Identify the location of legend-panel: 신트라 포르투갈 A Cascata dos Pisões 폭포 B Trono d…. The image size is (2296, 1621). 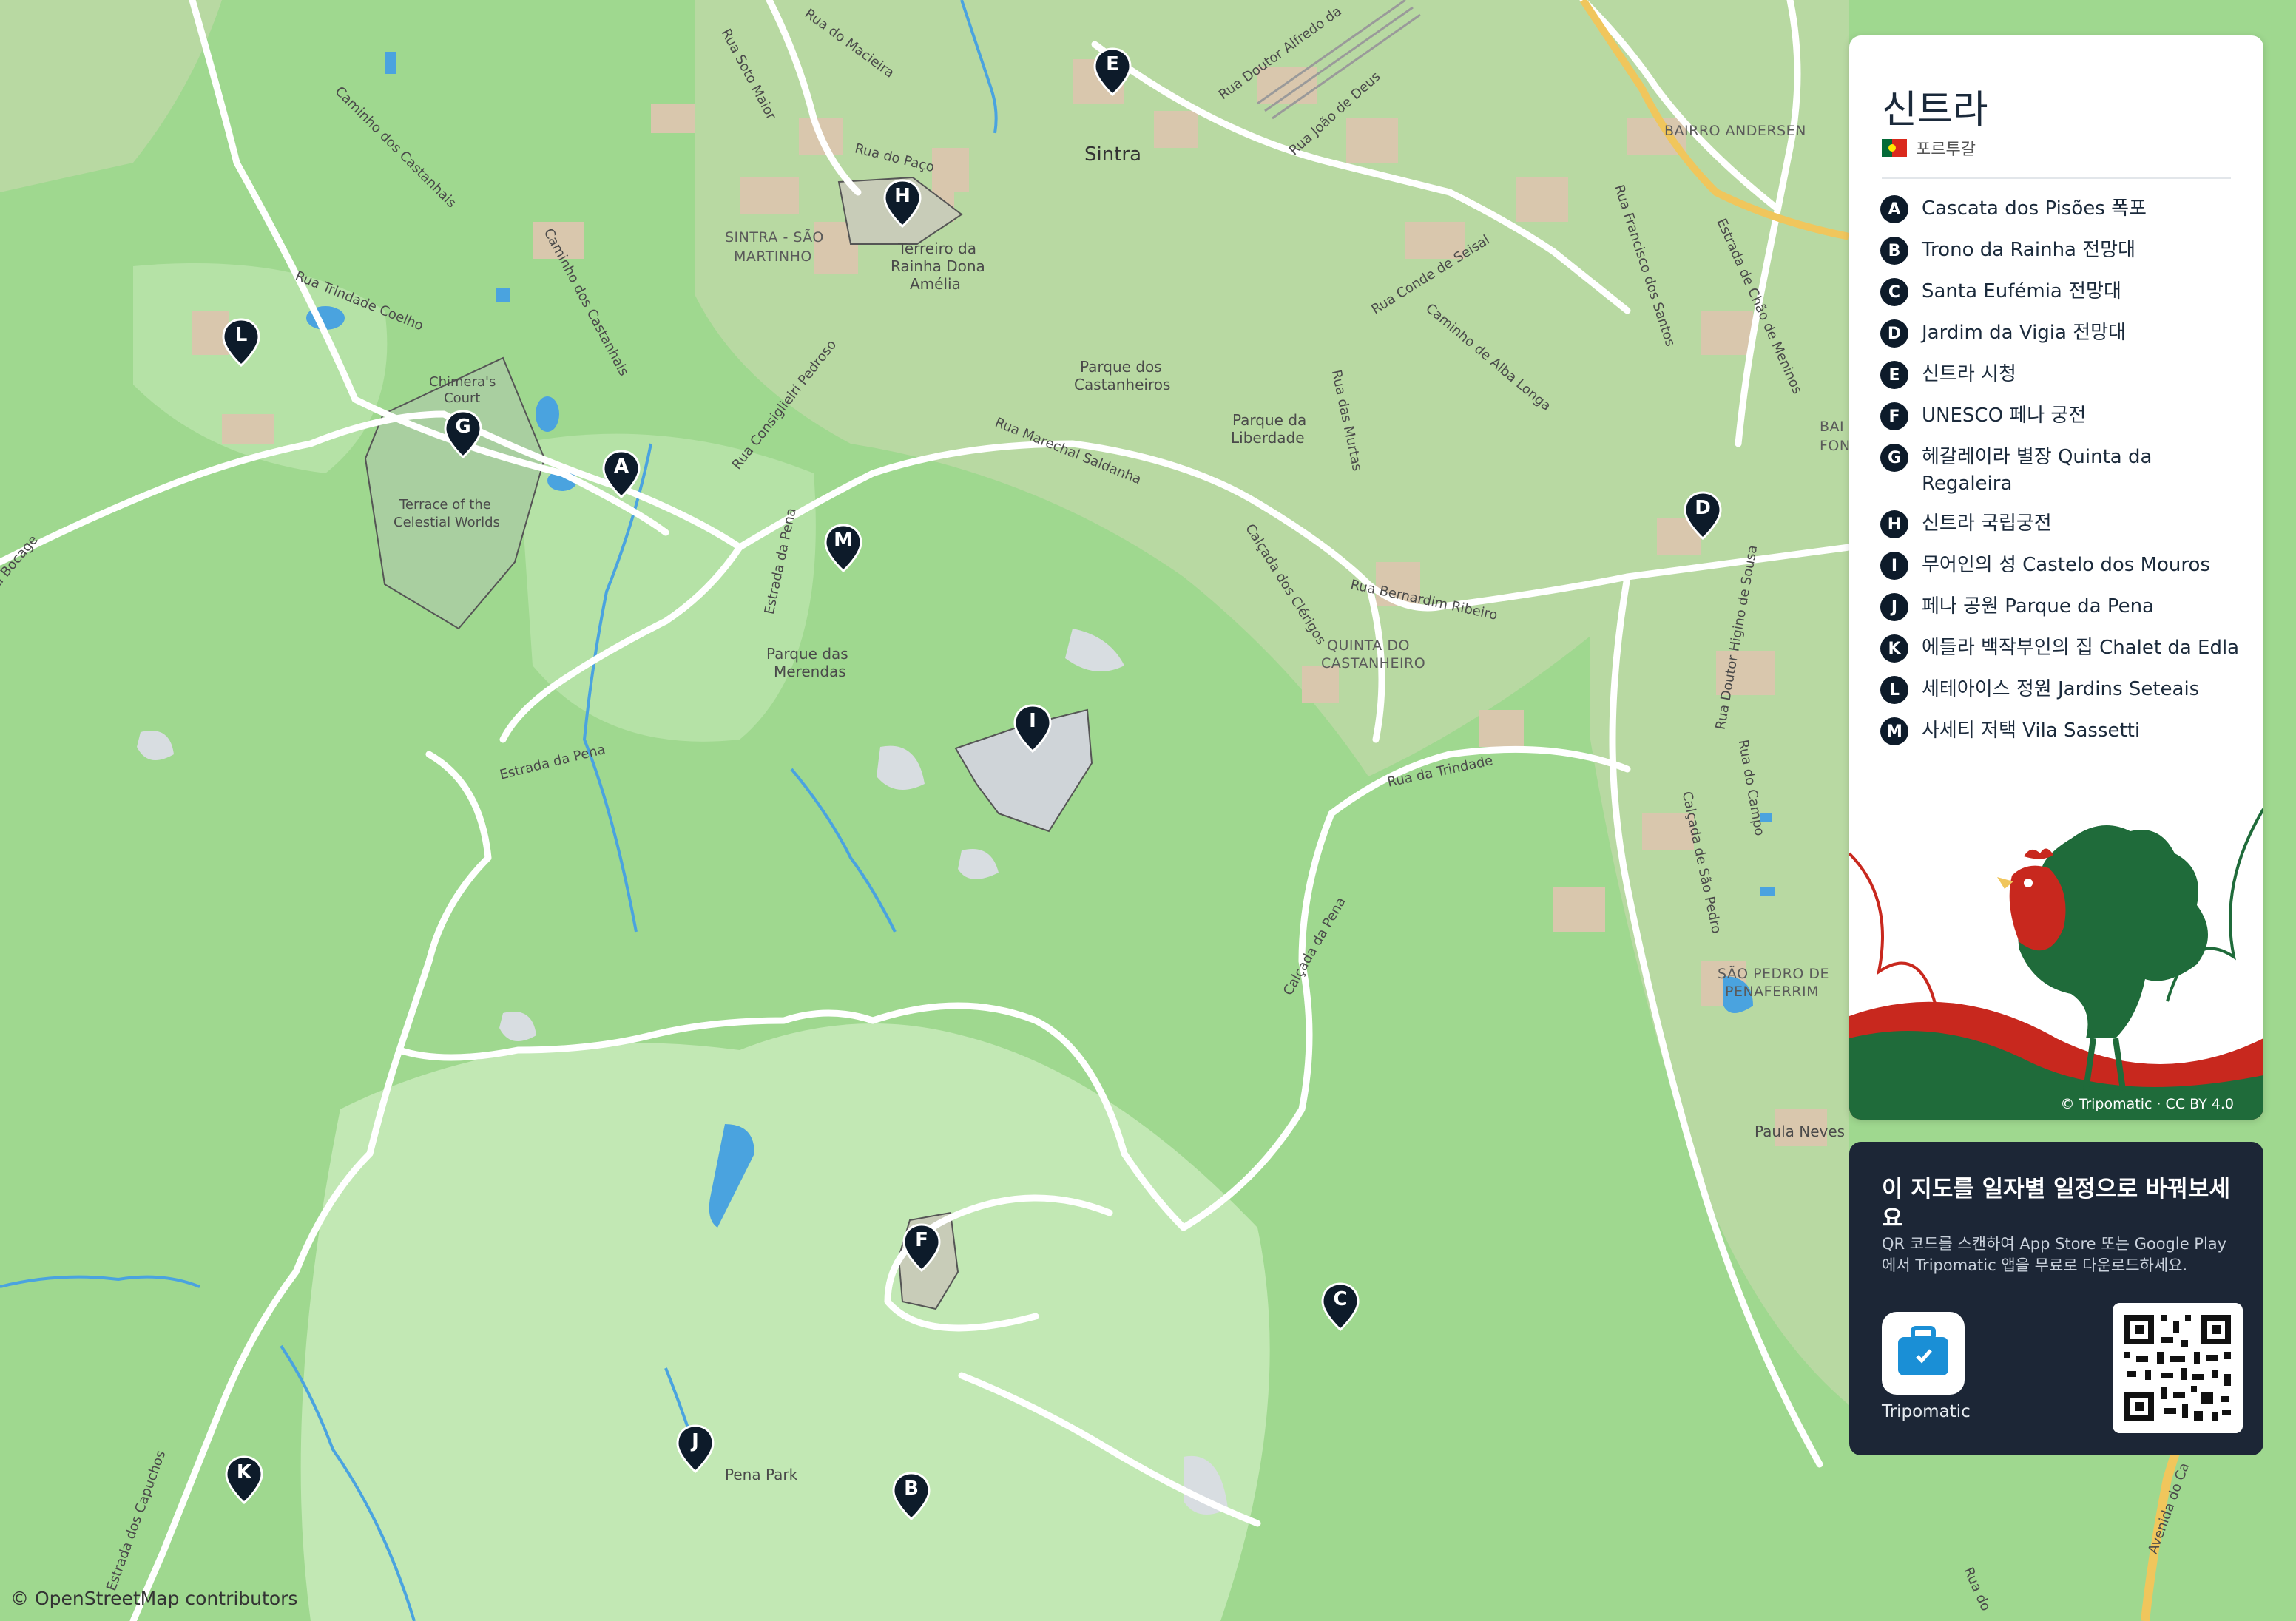
(2056, 577).